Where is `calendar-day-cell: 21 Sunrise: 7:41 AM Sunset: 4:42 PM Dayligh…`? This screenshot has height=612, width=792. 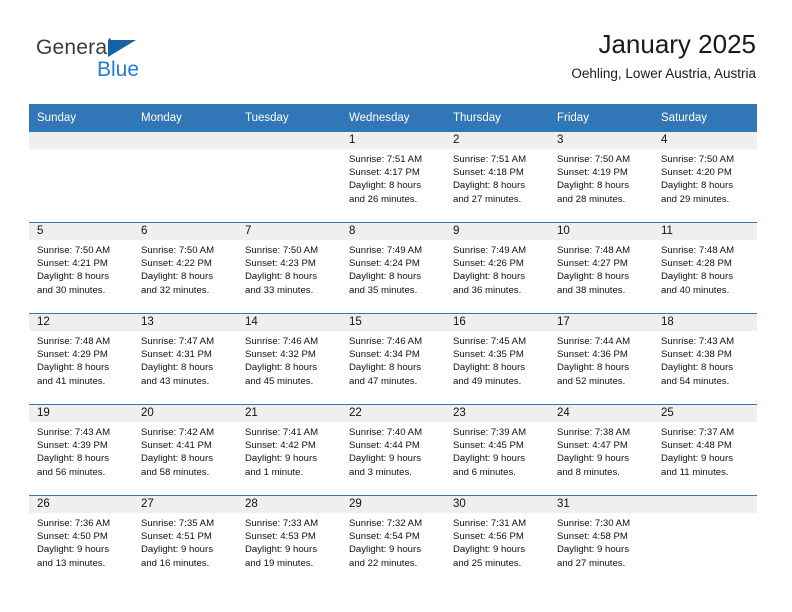 calendar-day-cell: 21 Sunrise: 7:41 AM Sunset: 4:42 PM Dayligh… is located at coordinates (289, 450).